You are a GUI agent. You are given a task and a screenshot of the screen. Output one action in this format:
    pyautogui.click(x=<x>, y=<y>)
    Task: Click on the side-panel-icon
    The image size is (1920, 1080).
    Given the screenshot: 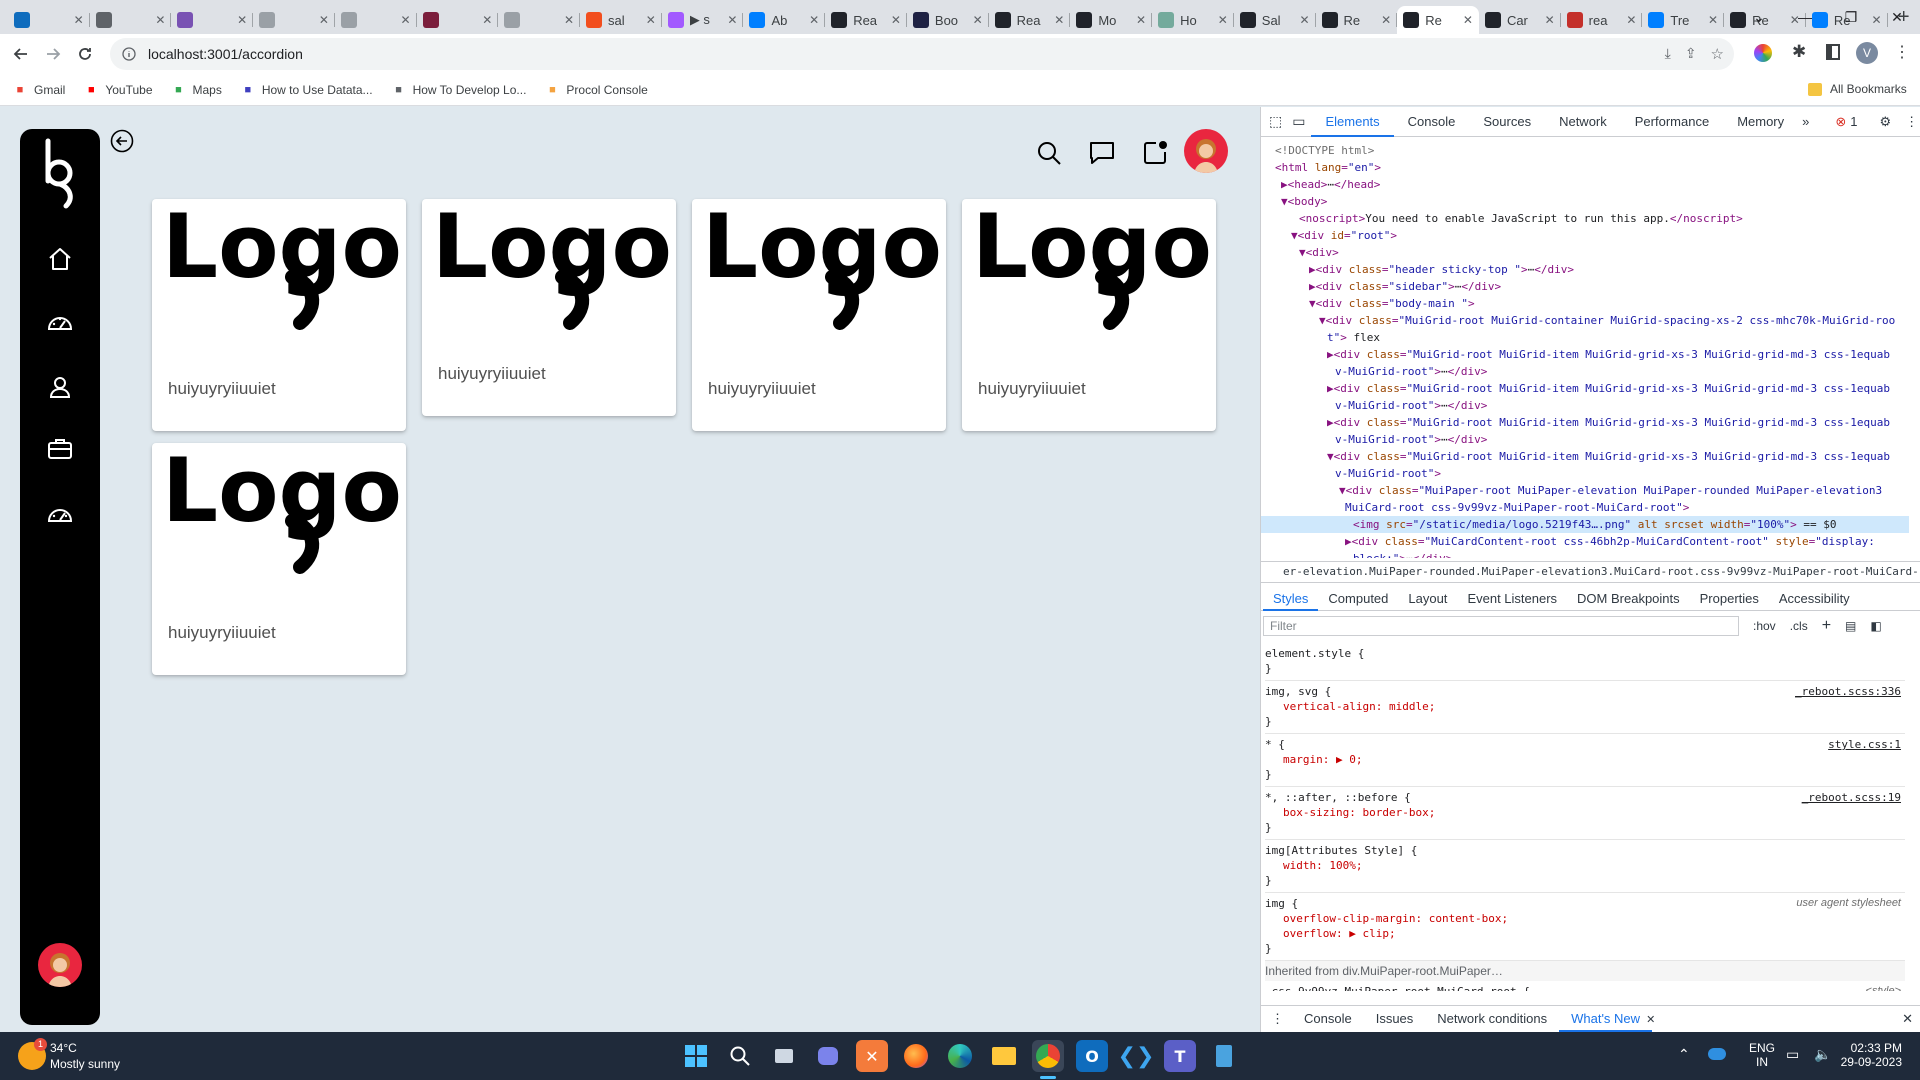 What is the action you would take?
    pyautogui.click(x=1833, y=52)
    